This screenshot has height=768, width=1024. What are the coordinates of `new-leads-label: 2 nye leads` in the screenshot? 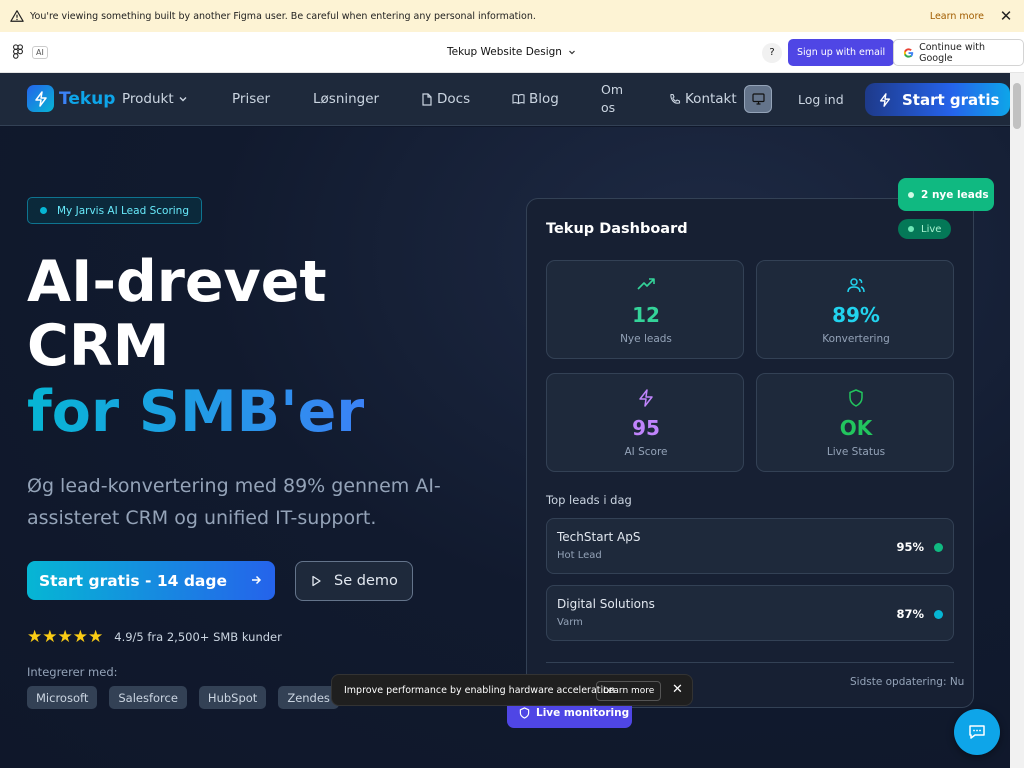 It's located at (955, 194).